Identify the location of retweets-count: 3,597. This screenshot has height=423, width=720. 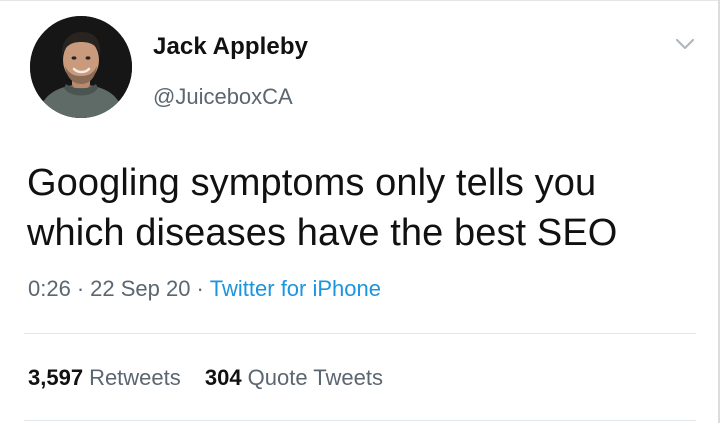
(56, 377).